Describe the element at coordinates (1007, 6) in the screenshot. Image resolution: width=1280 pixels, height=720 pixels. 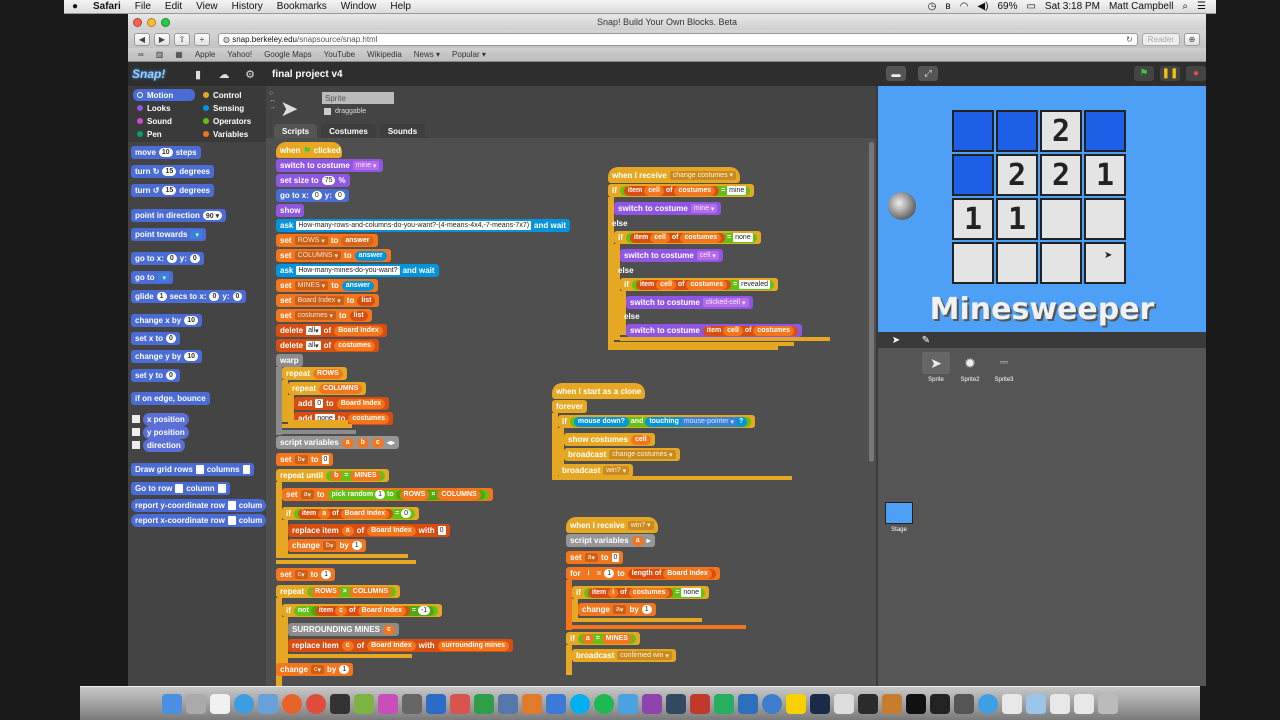
I see `battery-percent: 69%` at that location.